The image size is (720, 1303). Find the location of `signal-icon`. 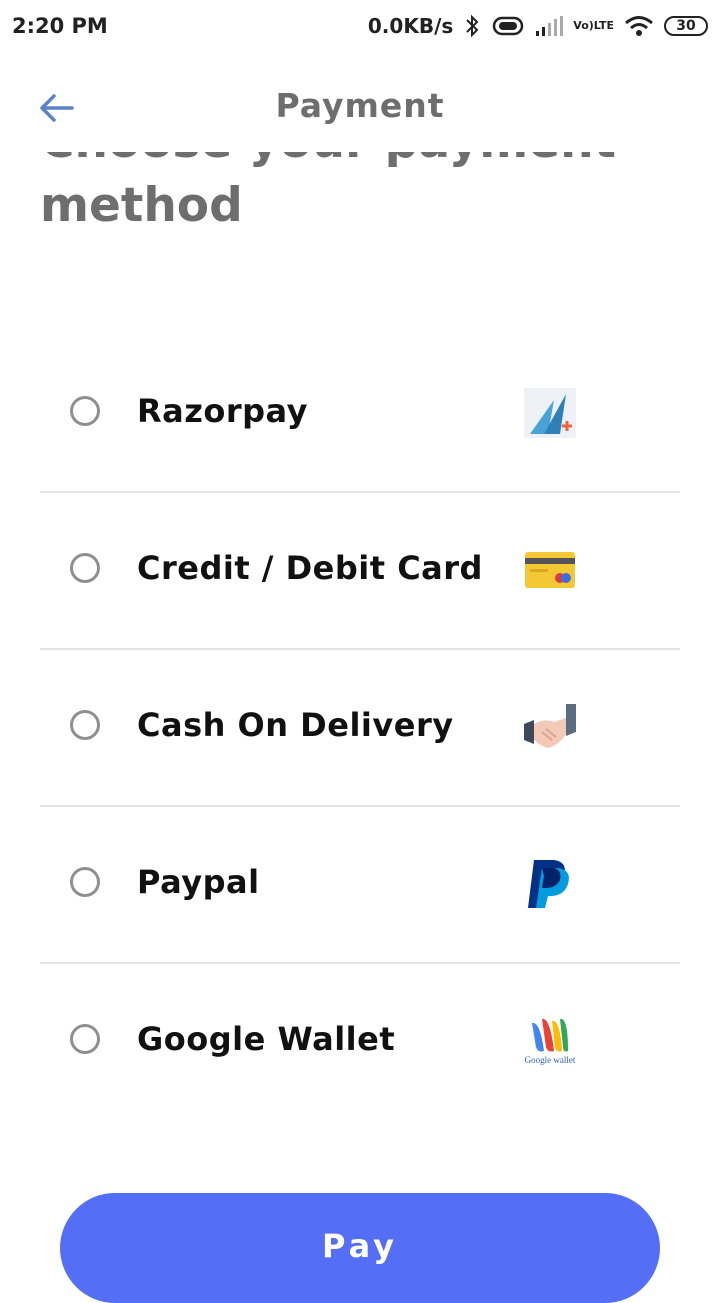

signal-icon is located at coordinates (549, 26).